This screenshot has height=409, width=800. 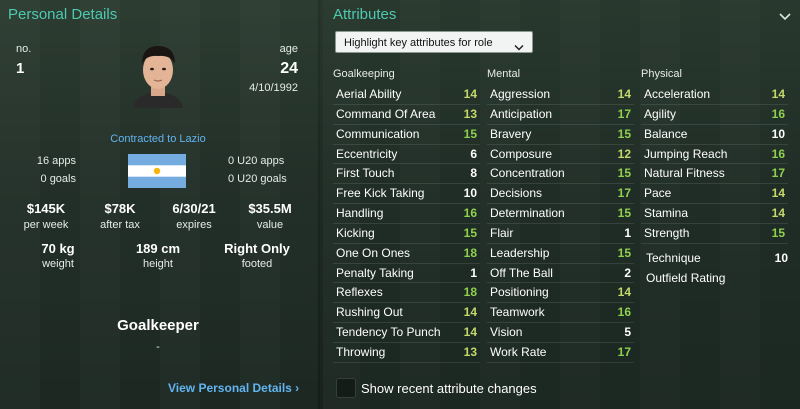 What do you see at coordinates (560, 155) in the screenshot?
I see `attribute-row: Composure 12` at bounding box center [560, 155].